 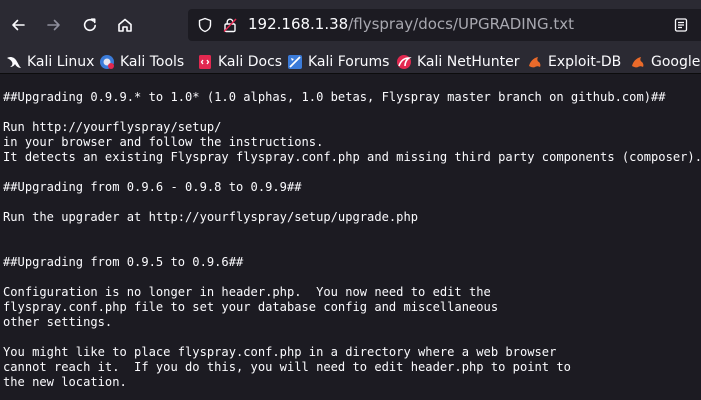 What do you see at coordinates (681, 25) in the screenshot?
I see `reader-view-icon` at bounding box center [681, 25].